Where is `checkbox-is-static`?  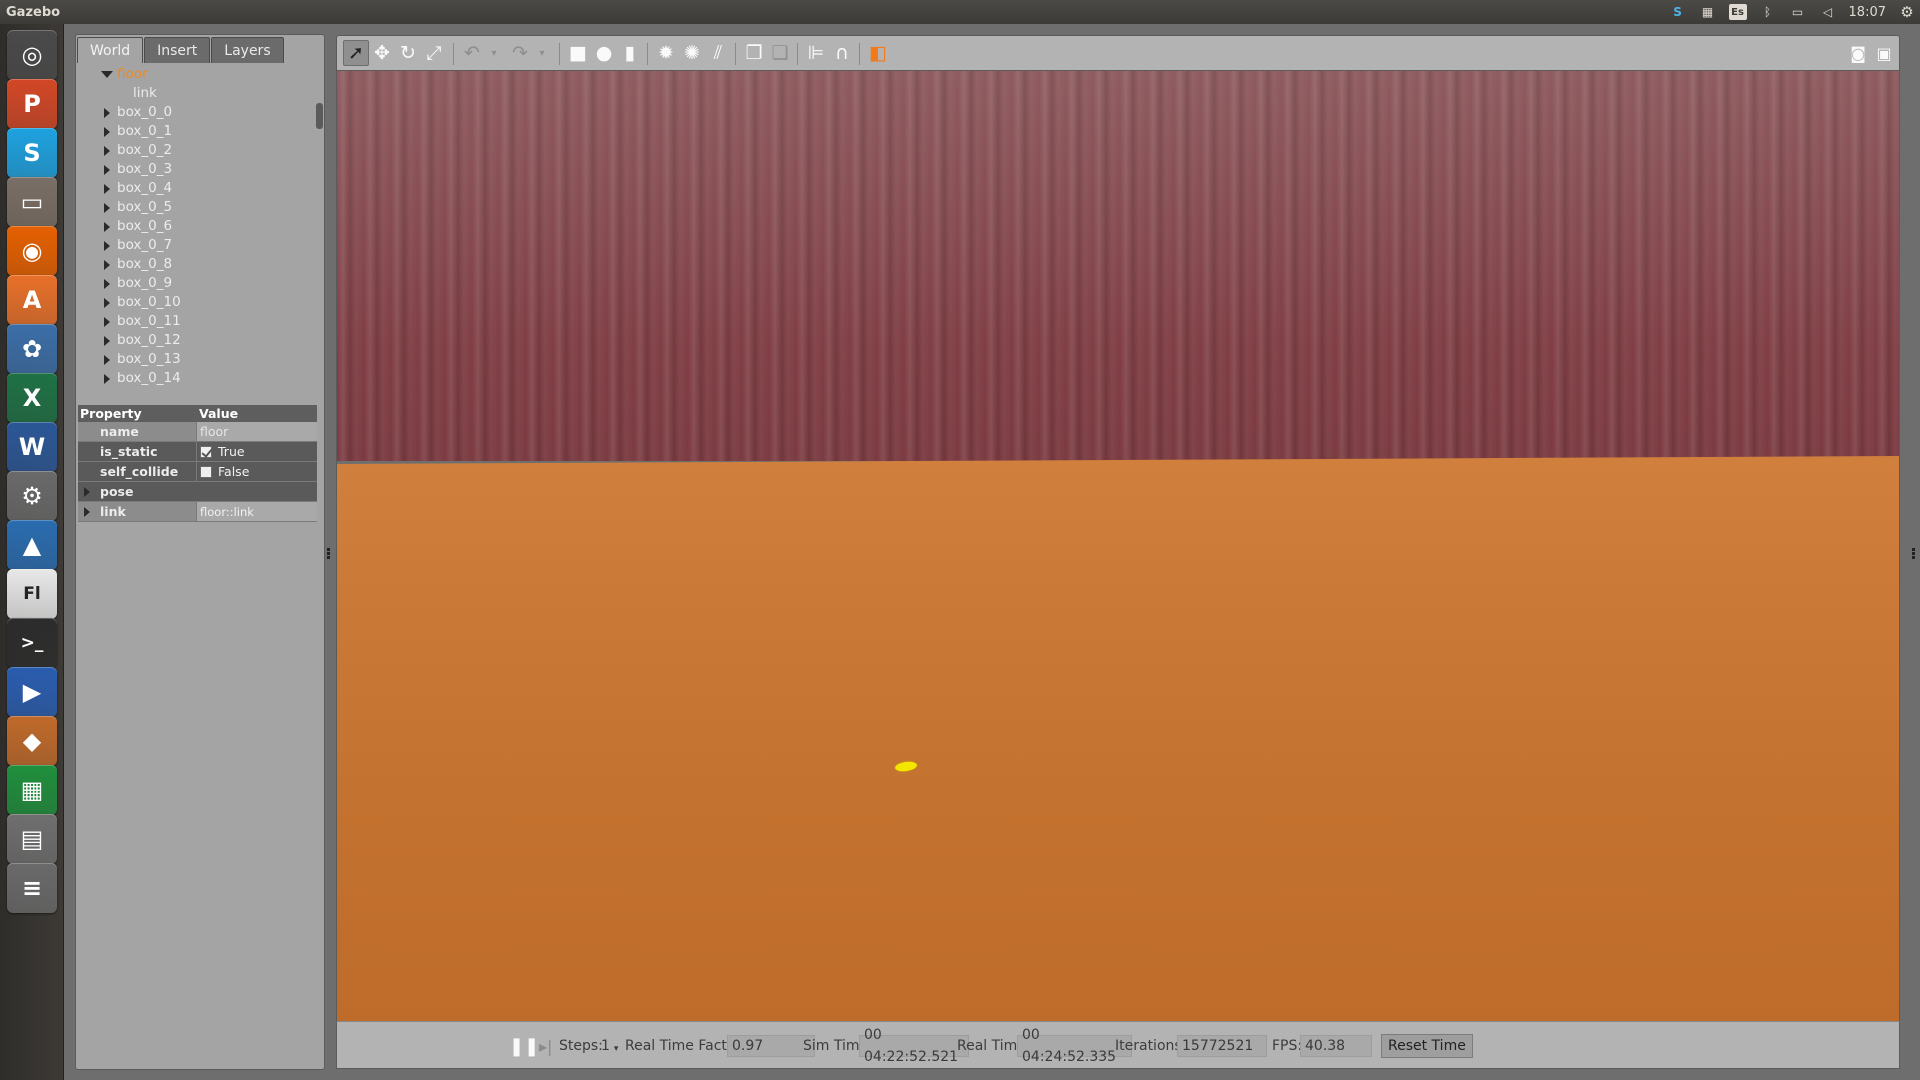 checkbox-is-static is located at coordinates (206, 451).